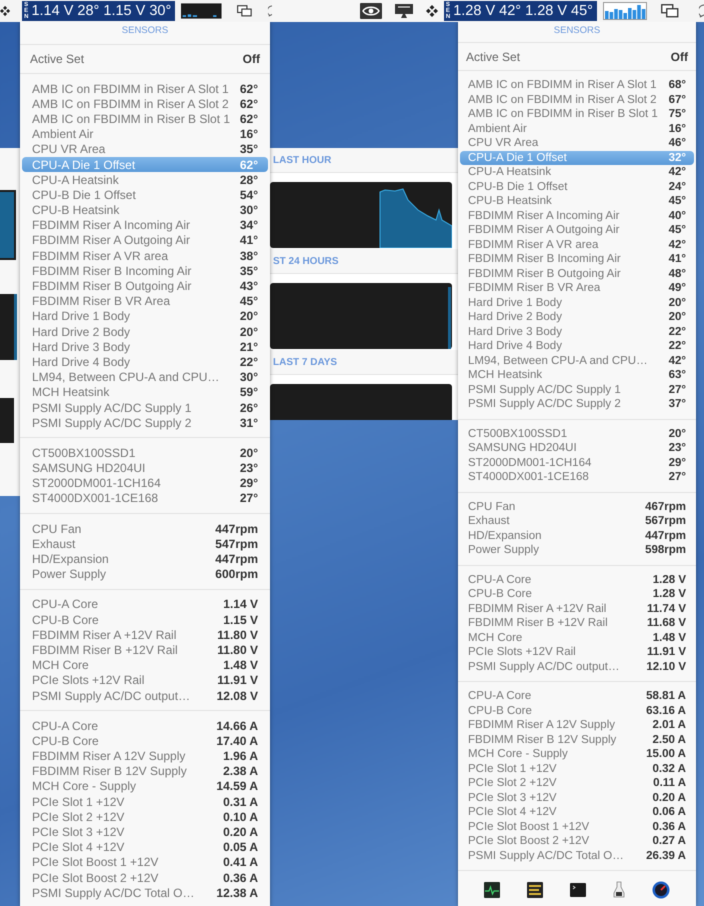 Image resolution: width=704 pixels, height=906 pixels. I want to click on sensor-row: Exhaust 547rpm, so click(145, 544).